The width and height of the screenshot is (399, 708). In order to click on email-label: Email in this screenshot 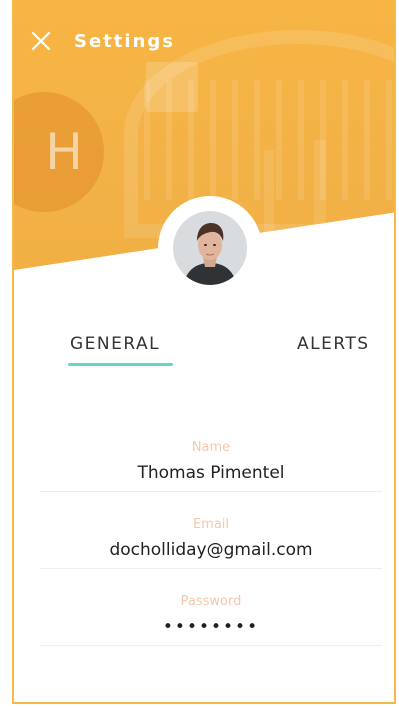, I will do `click(211, 524)`.